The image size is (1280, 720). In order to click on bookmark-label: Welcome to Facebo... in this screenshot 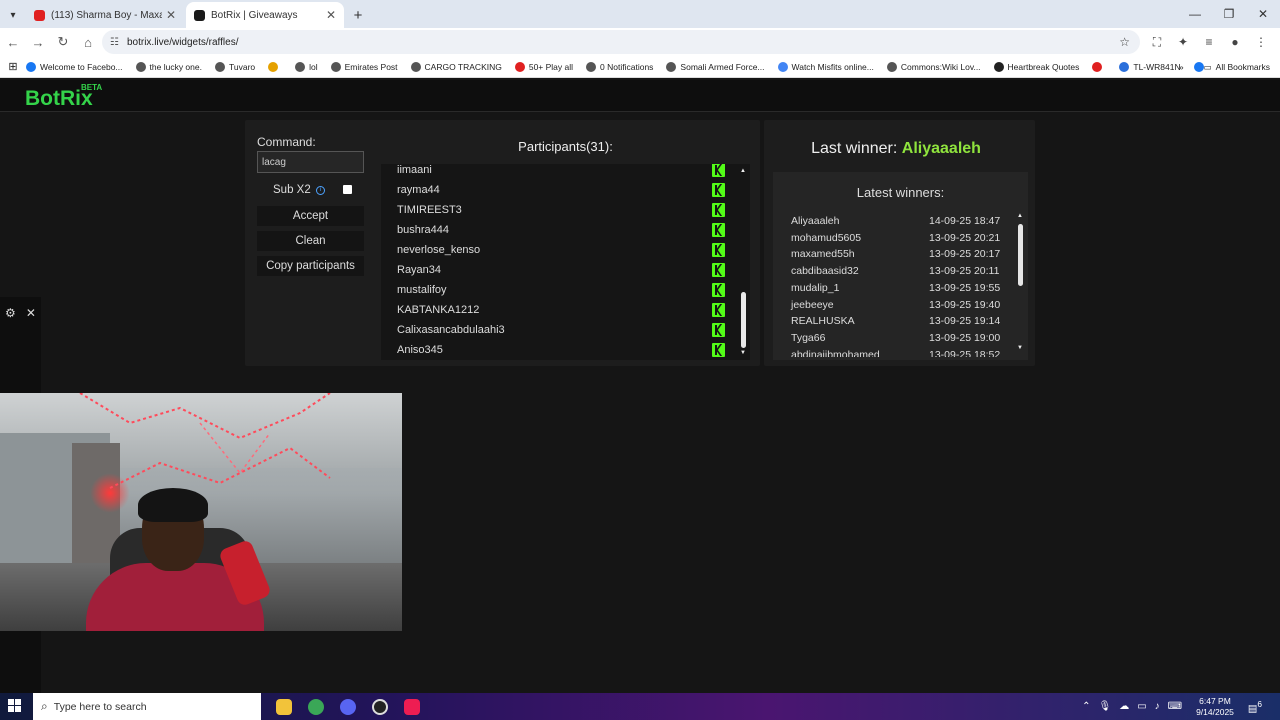, I will do `click(81, 66)`.